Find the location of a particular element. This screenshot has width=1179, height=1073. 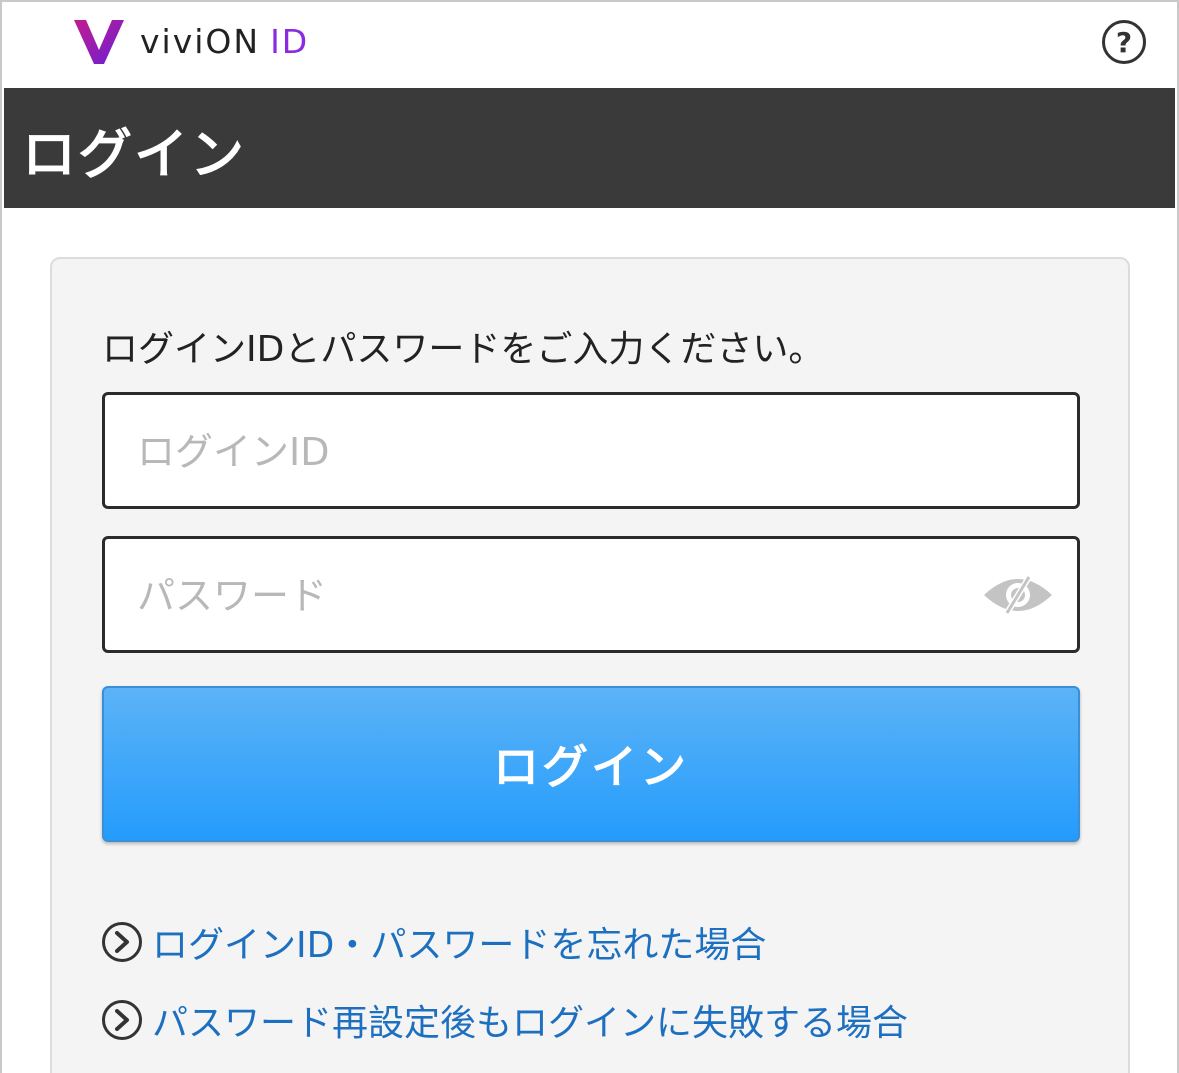

vivion-logo-icon is located at coordinates (99, 42).